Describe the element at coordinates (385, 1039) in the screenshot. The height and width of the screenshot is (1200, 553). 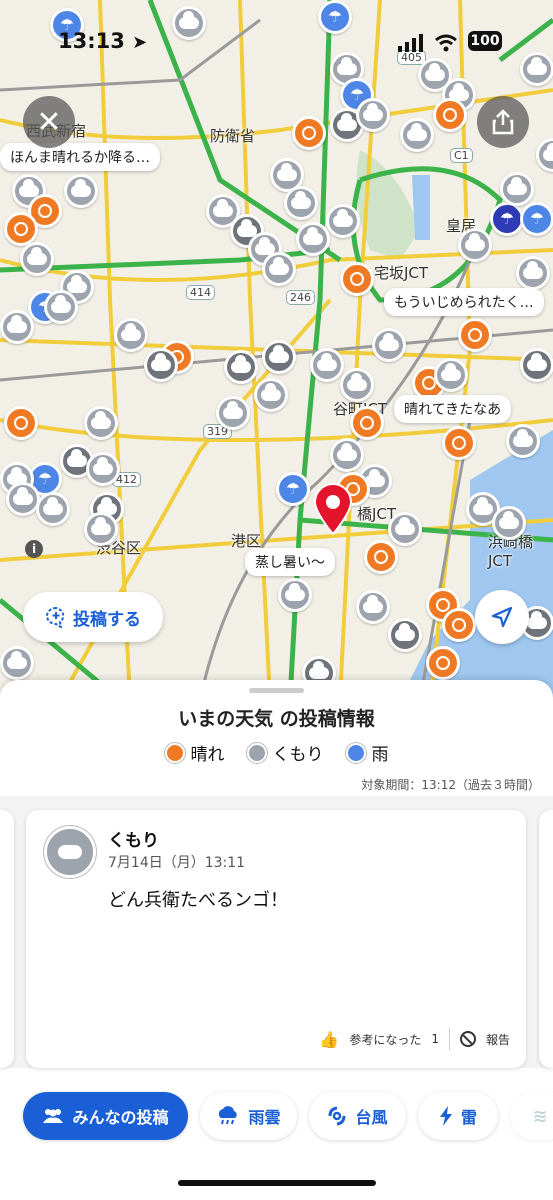
I see `helpful-label: 参考になった` at that location.